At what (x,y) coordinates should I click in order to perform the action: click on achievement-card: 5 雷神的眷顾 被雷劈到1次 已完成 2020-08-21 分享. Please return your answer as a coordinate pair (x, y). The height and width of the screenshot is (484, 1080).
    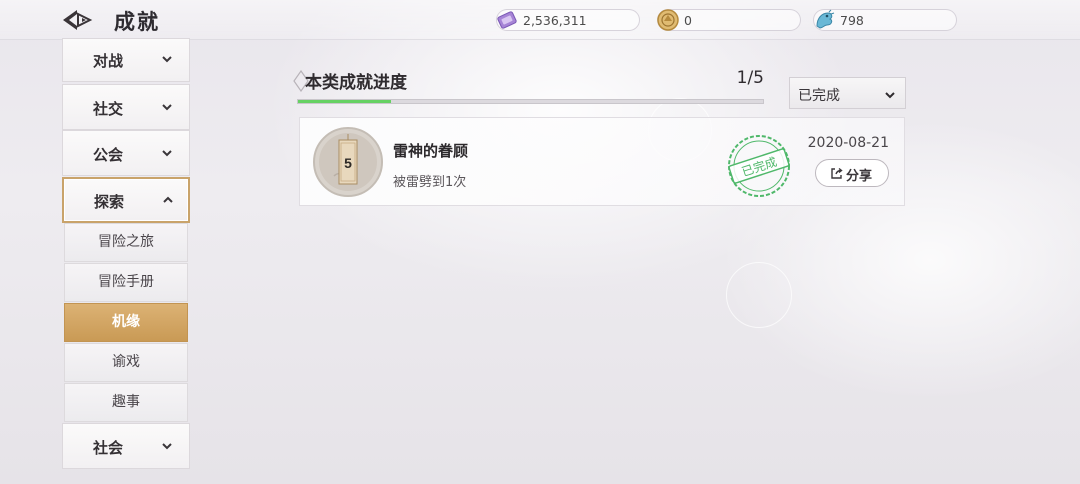
    Looking at the image, I should click on (602, 161).